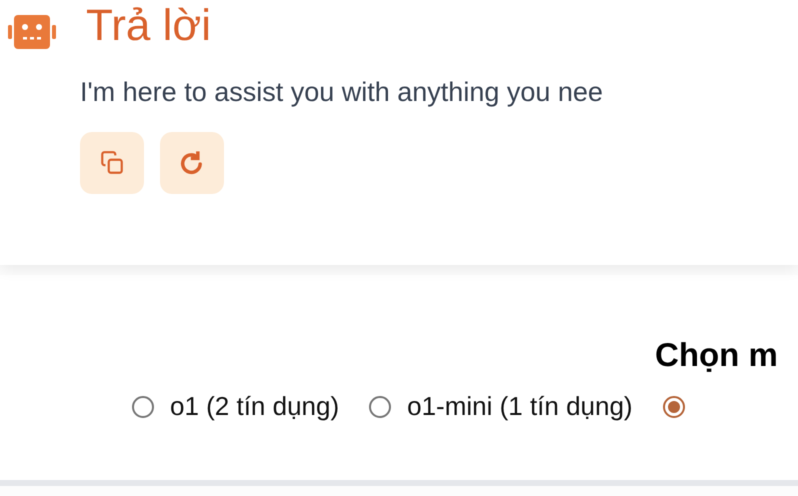 This screenshot has height=496, width=798. Describe the element at coordinates (192, 163) in the screenshot. I see `regenerate-button` at that location.